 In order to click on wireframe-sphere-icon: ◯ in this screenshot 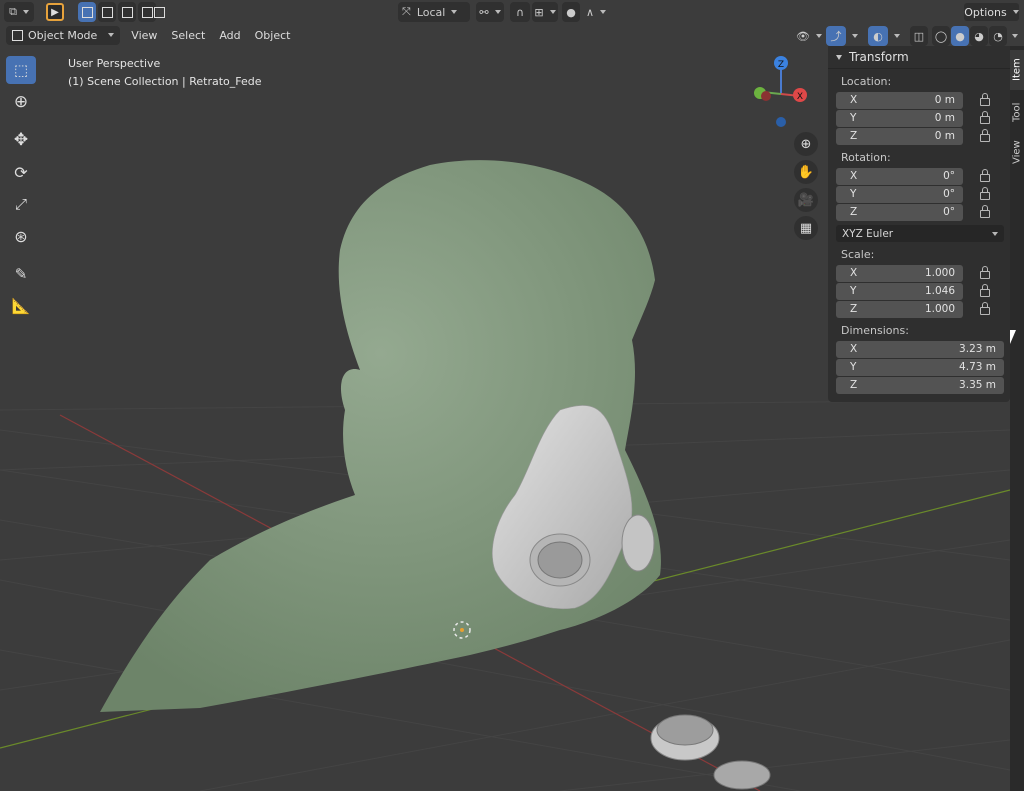, I will do `click(941, 36)`.